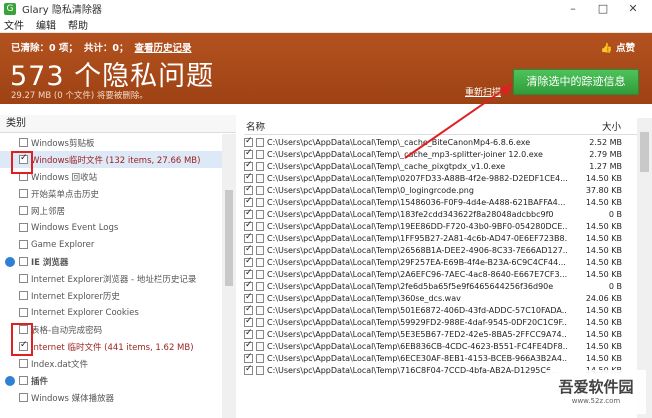 Image resolution: width=652 pixels, height=418 pixels. Describe the element at coordinates (111, 363) in the screenshot. I see `category-item: Index.dat文件` at that location.